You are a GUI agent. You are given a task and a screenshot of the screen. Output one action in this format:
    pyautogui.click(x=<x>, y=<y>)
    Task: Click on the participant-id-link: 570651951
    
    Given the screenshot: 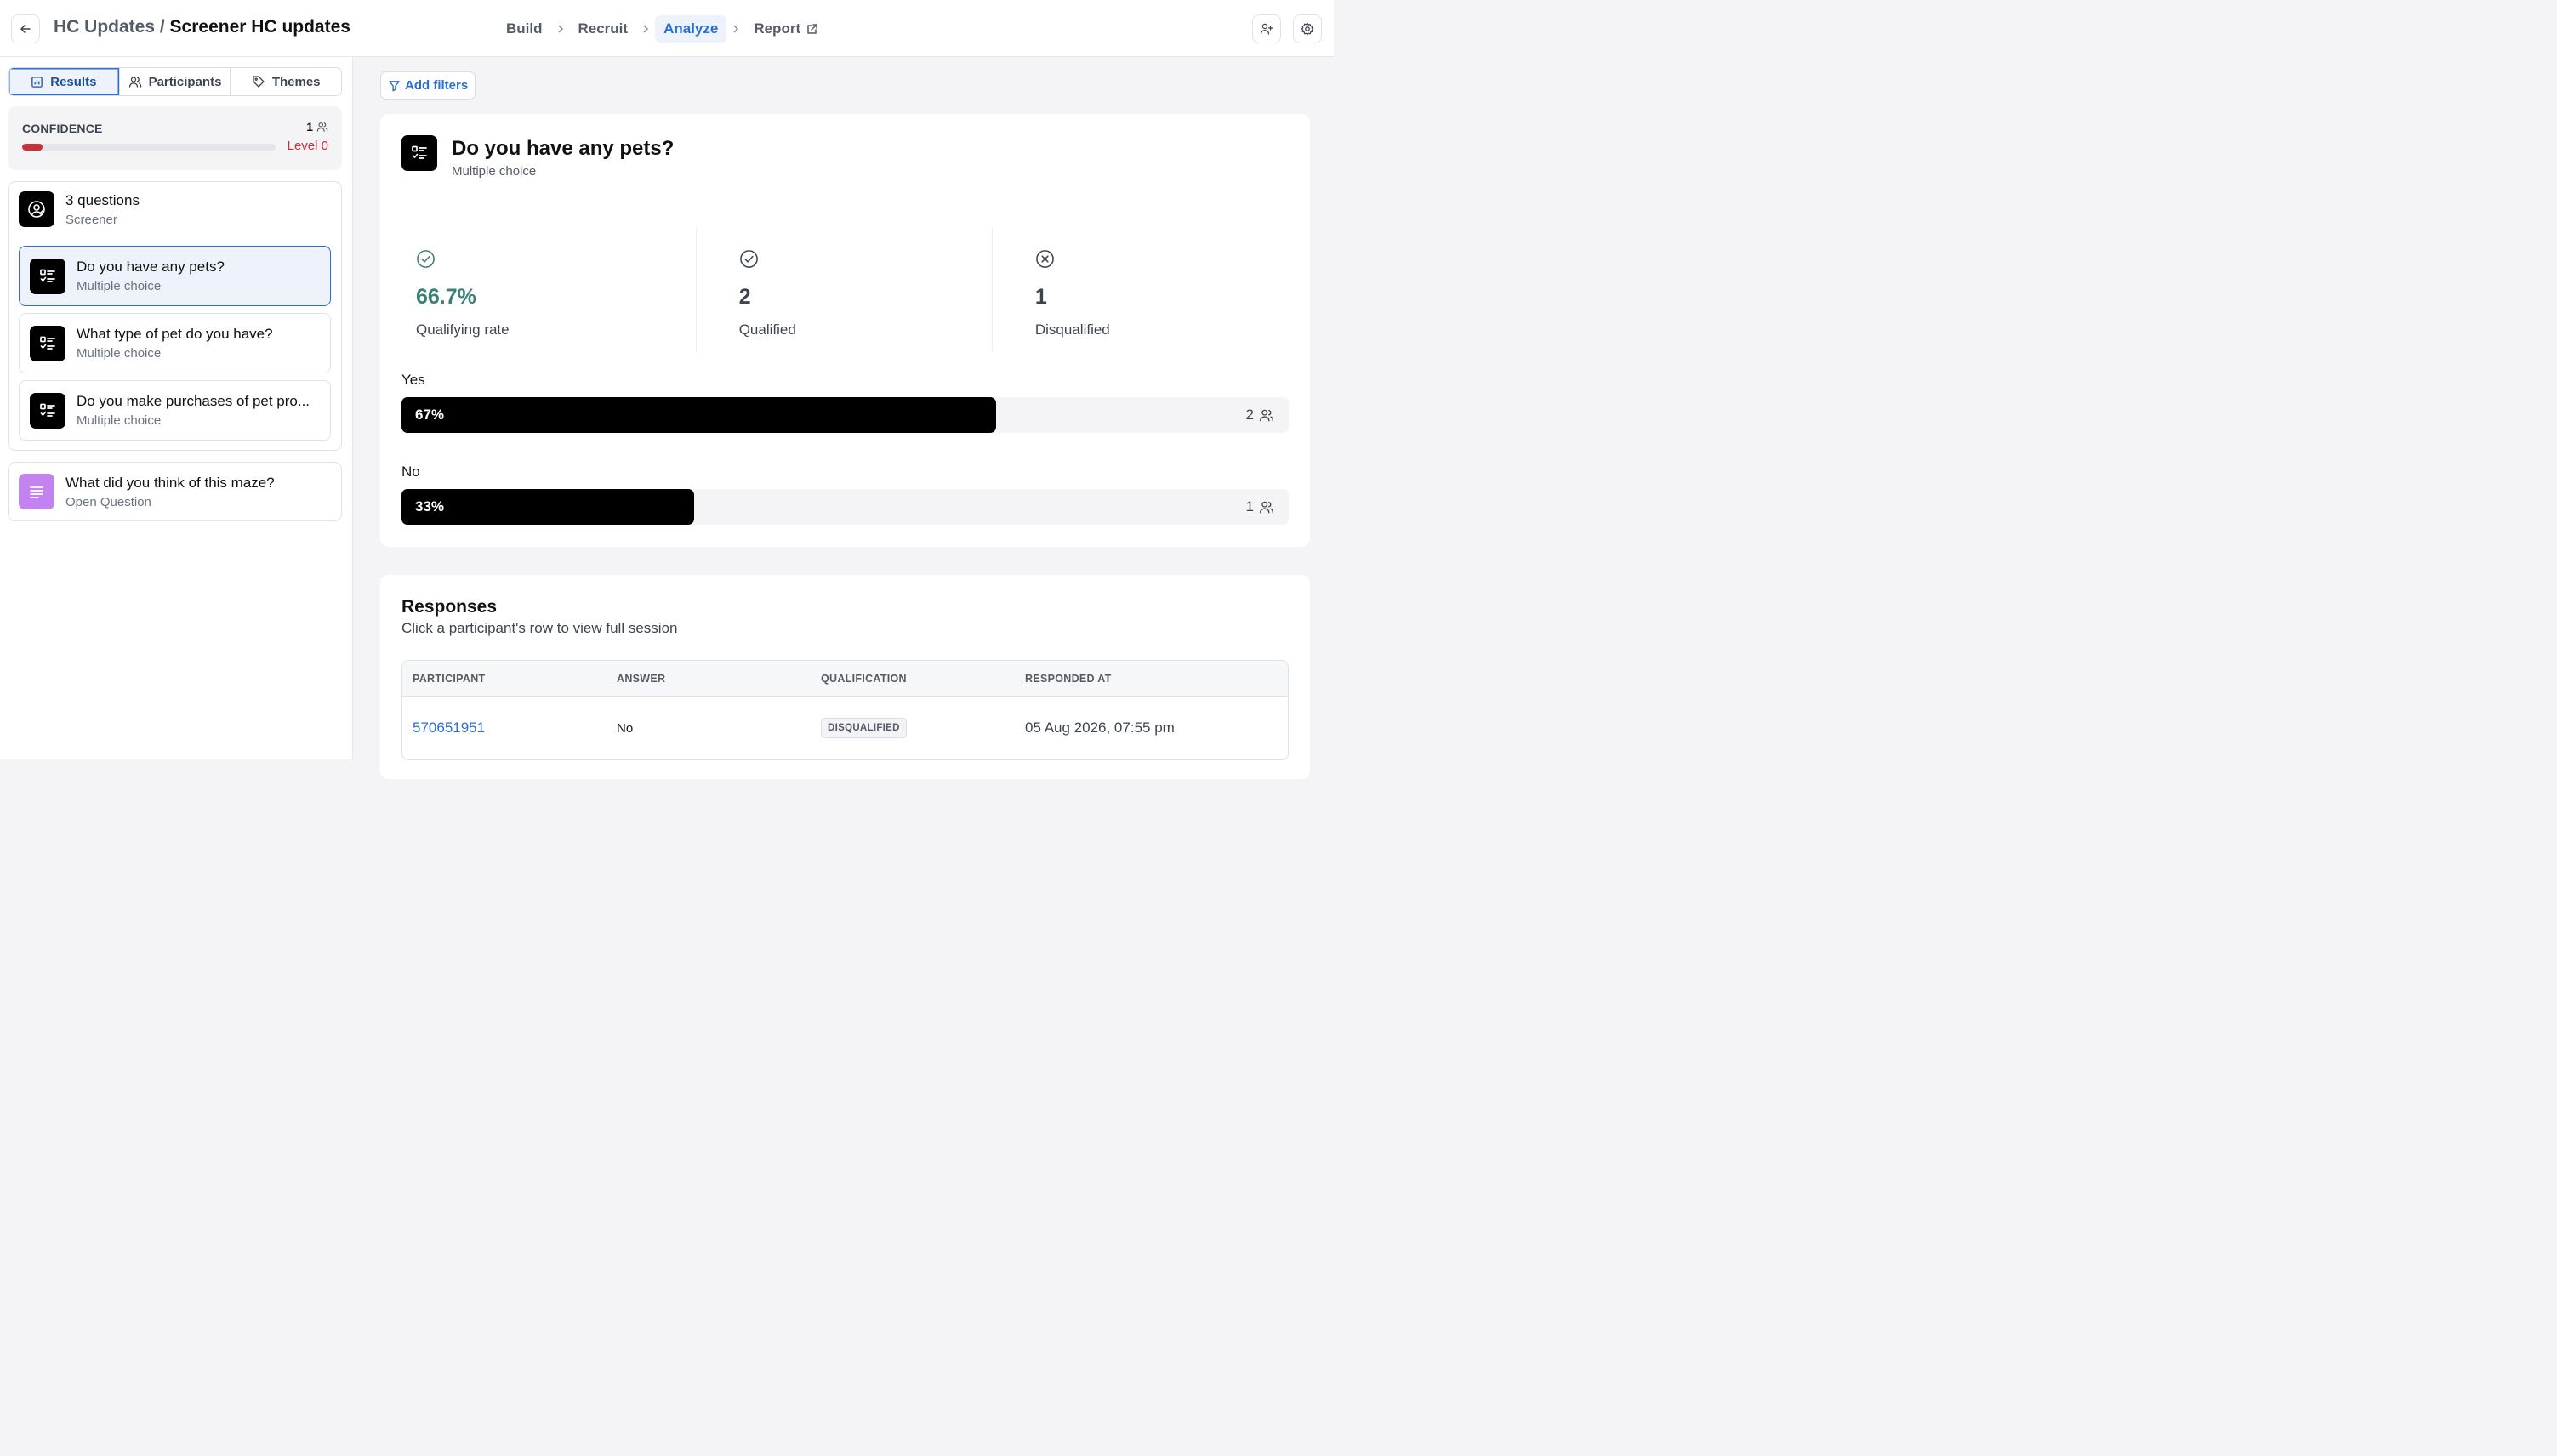 What is the action you would take?
    pyautogui.click(x=504, y=728)
    